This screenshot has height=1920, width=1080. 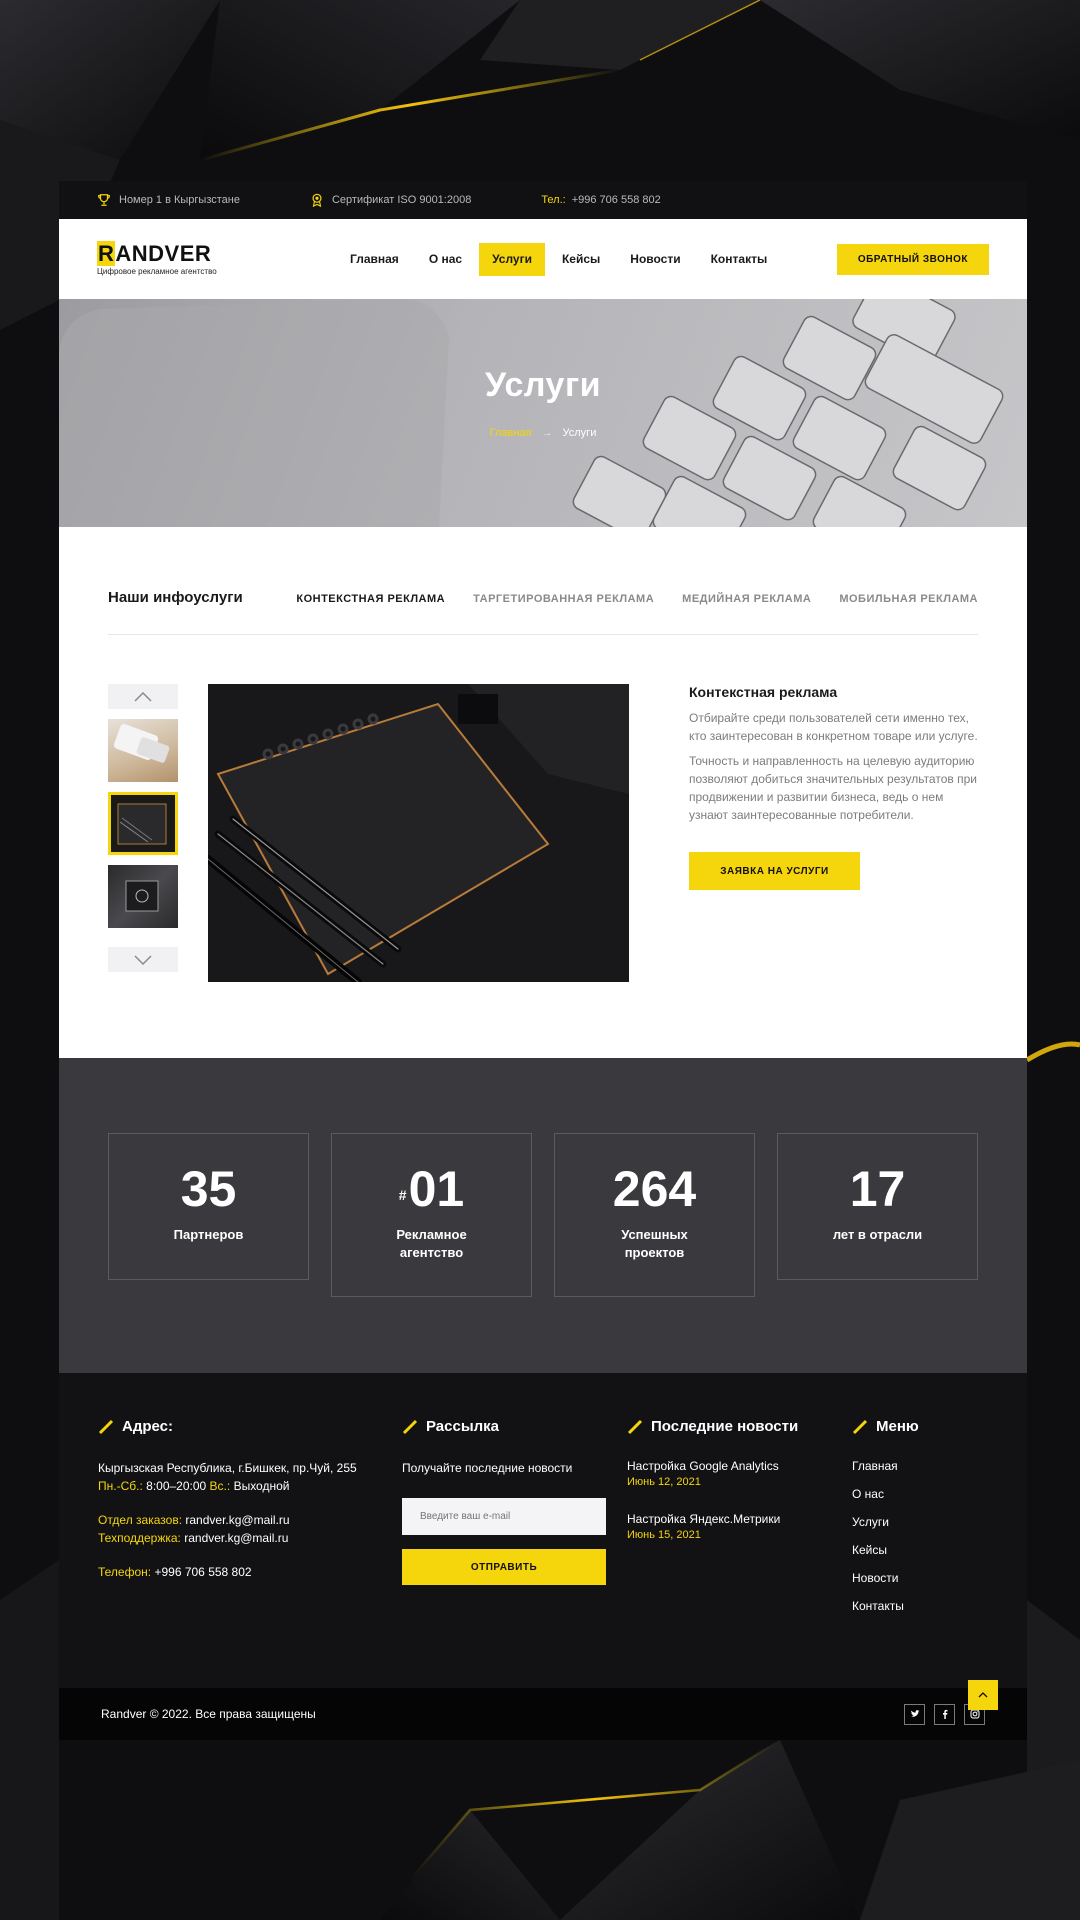 I want to click on facebook-icon, so click(x=944, y=1714).